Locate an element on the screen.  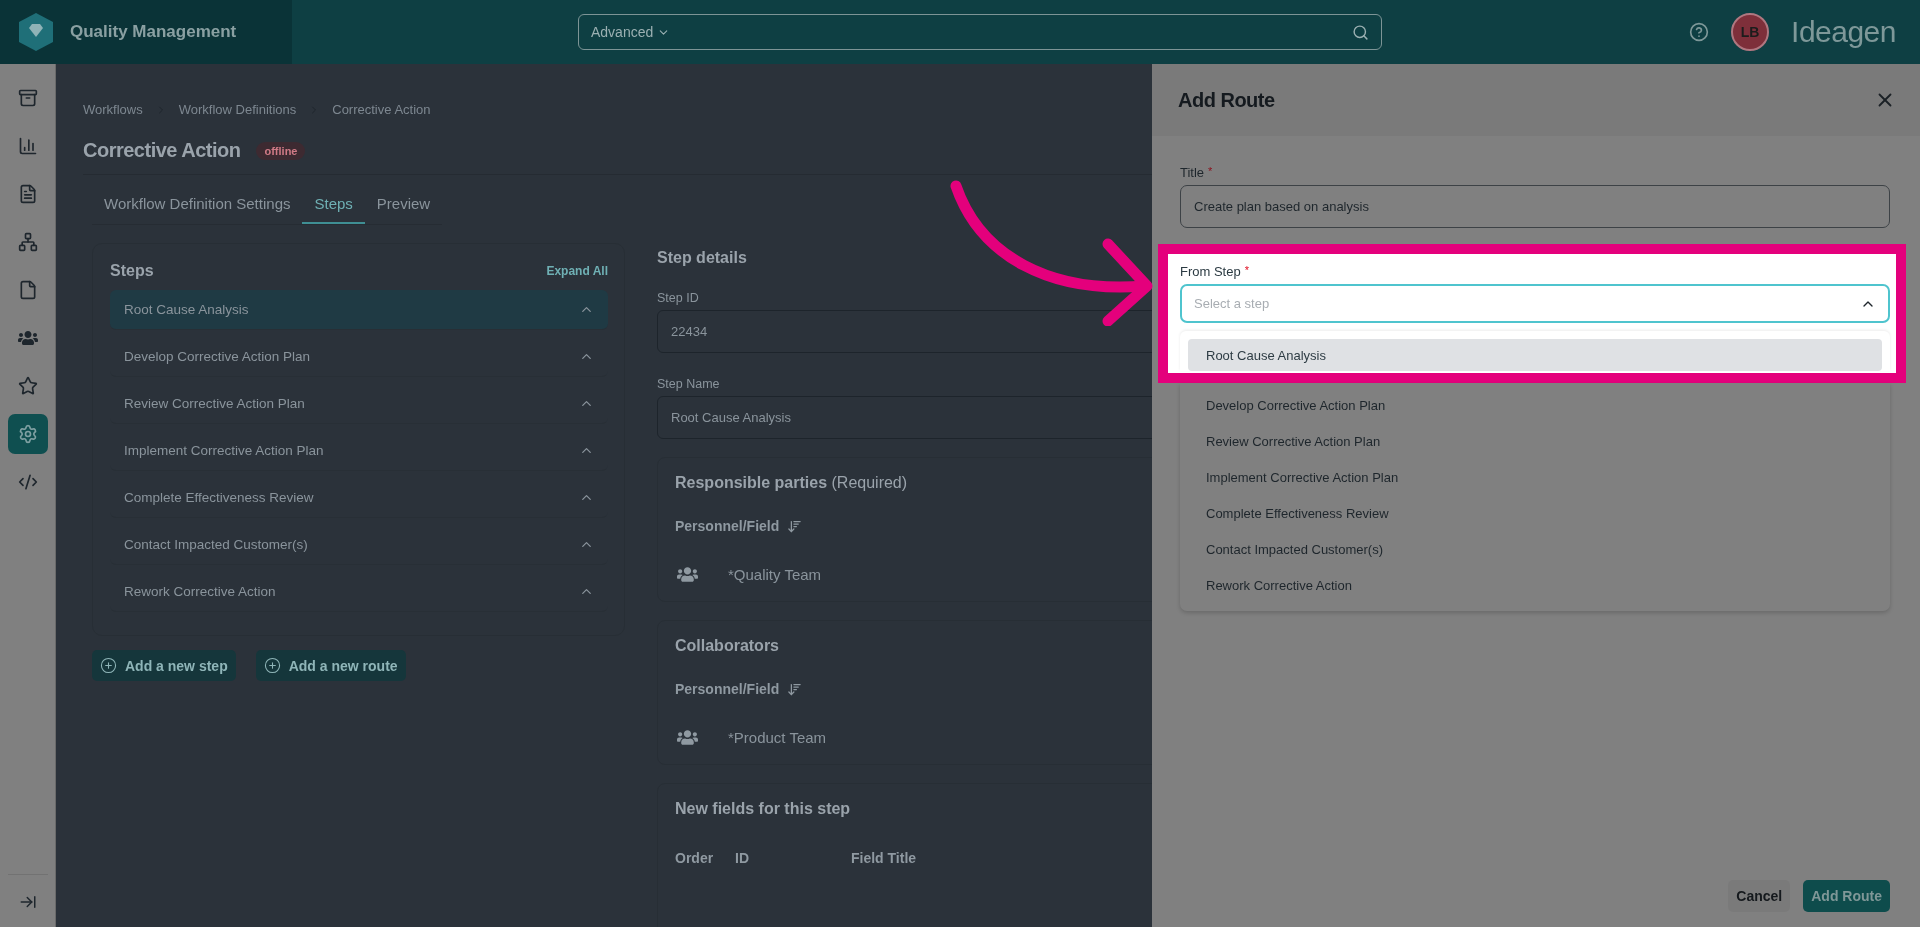
search-scope-dropdown: Advanced is located at coordinates (631, 32).